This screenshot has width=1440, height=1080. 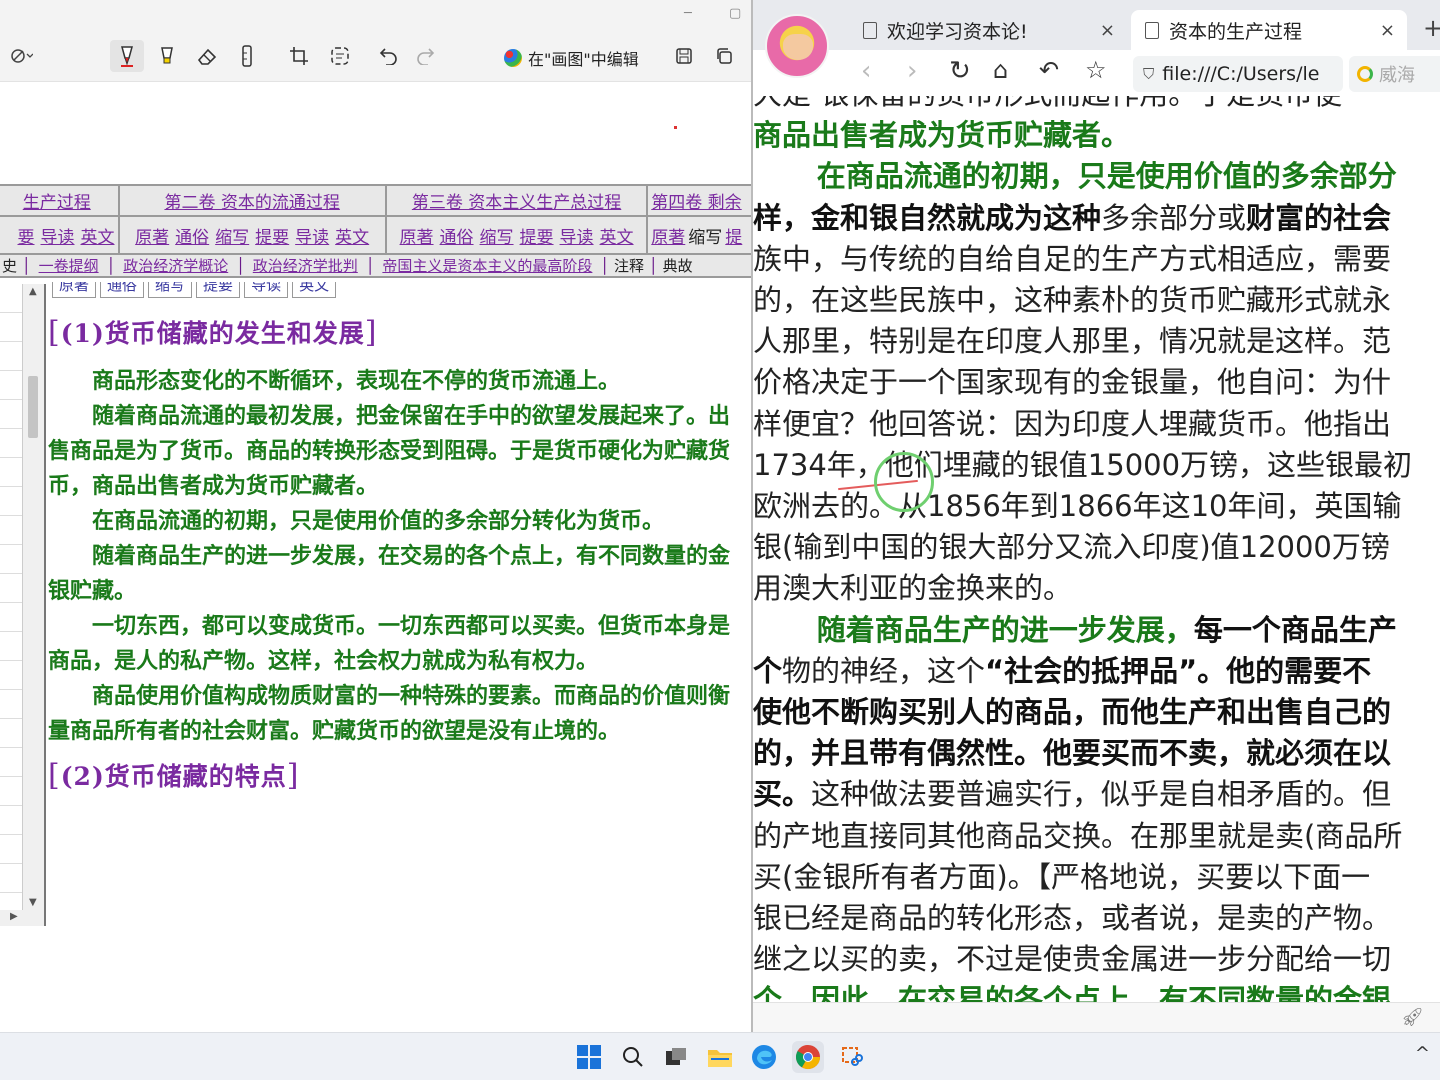 What do you see at coordinates (175, 266) in the screenshot?
I see `nav-link: 政治经济学概论` at bounding box center [175, 266].